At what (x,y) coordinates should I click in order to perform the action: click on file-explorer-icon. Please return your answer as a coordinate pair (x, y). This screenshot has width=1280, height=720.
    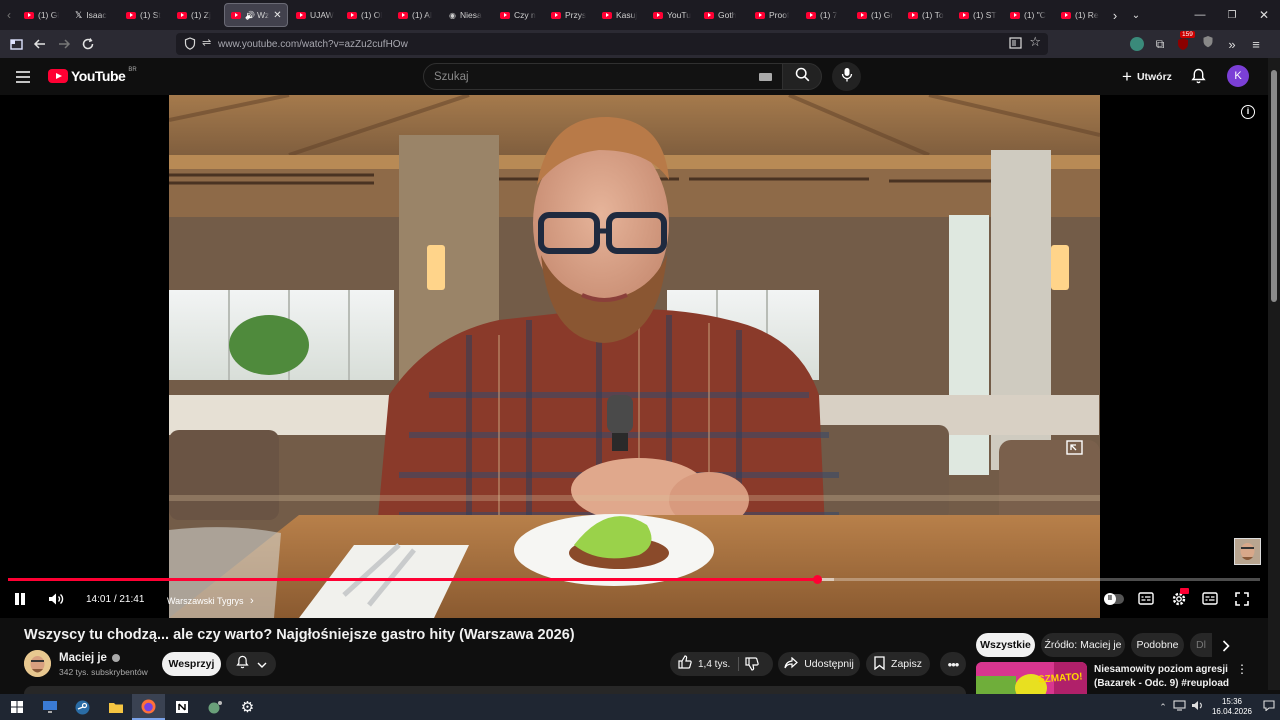
    Looking at the image, I should click on (115, 707).